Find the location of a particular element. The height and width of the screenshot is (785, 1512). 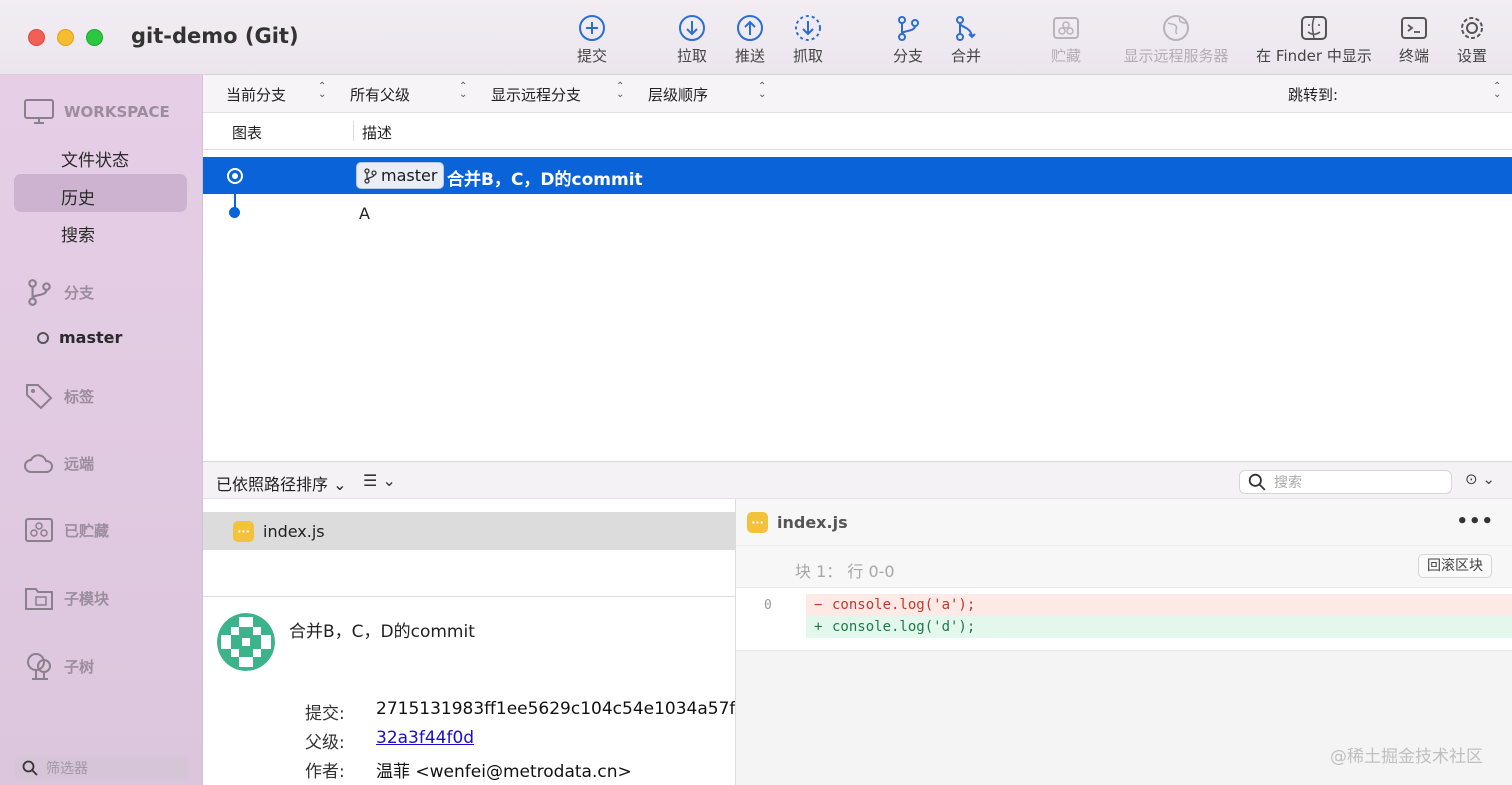

current-branch-indicator-icon is located at coordinates (43, 337).